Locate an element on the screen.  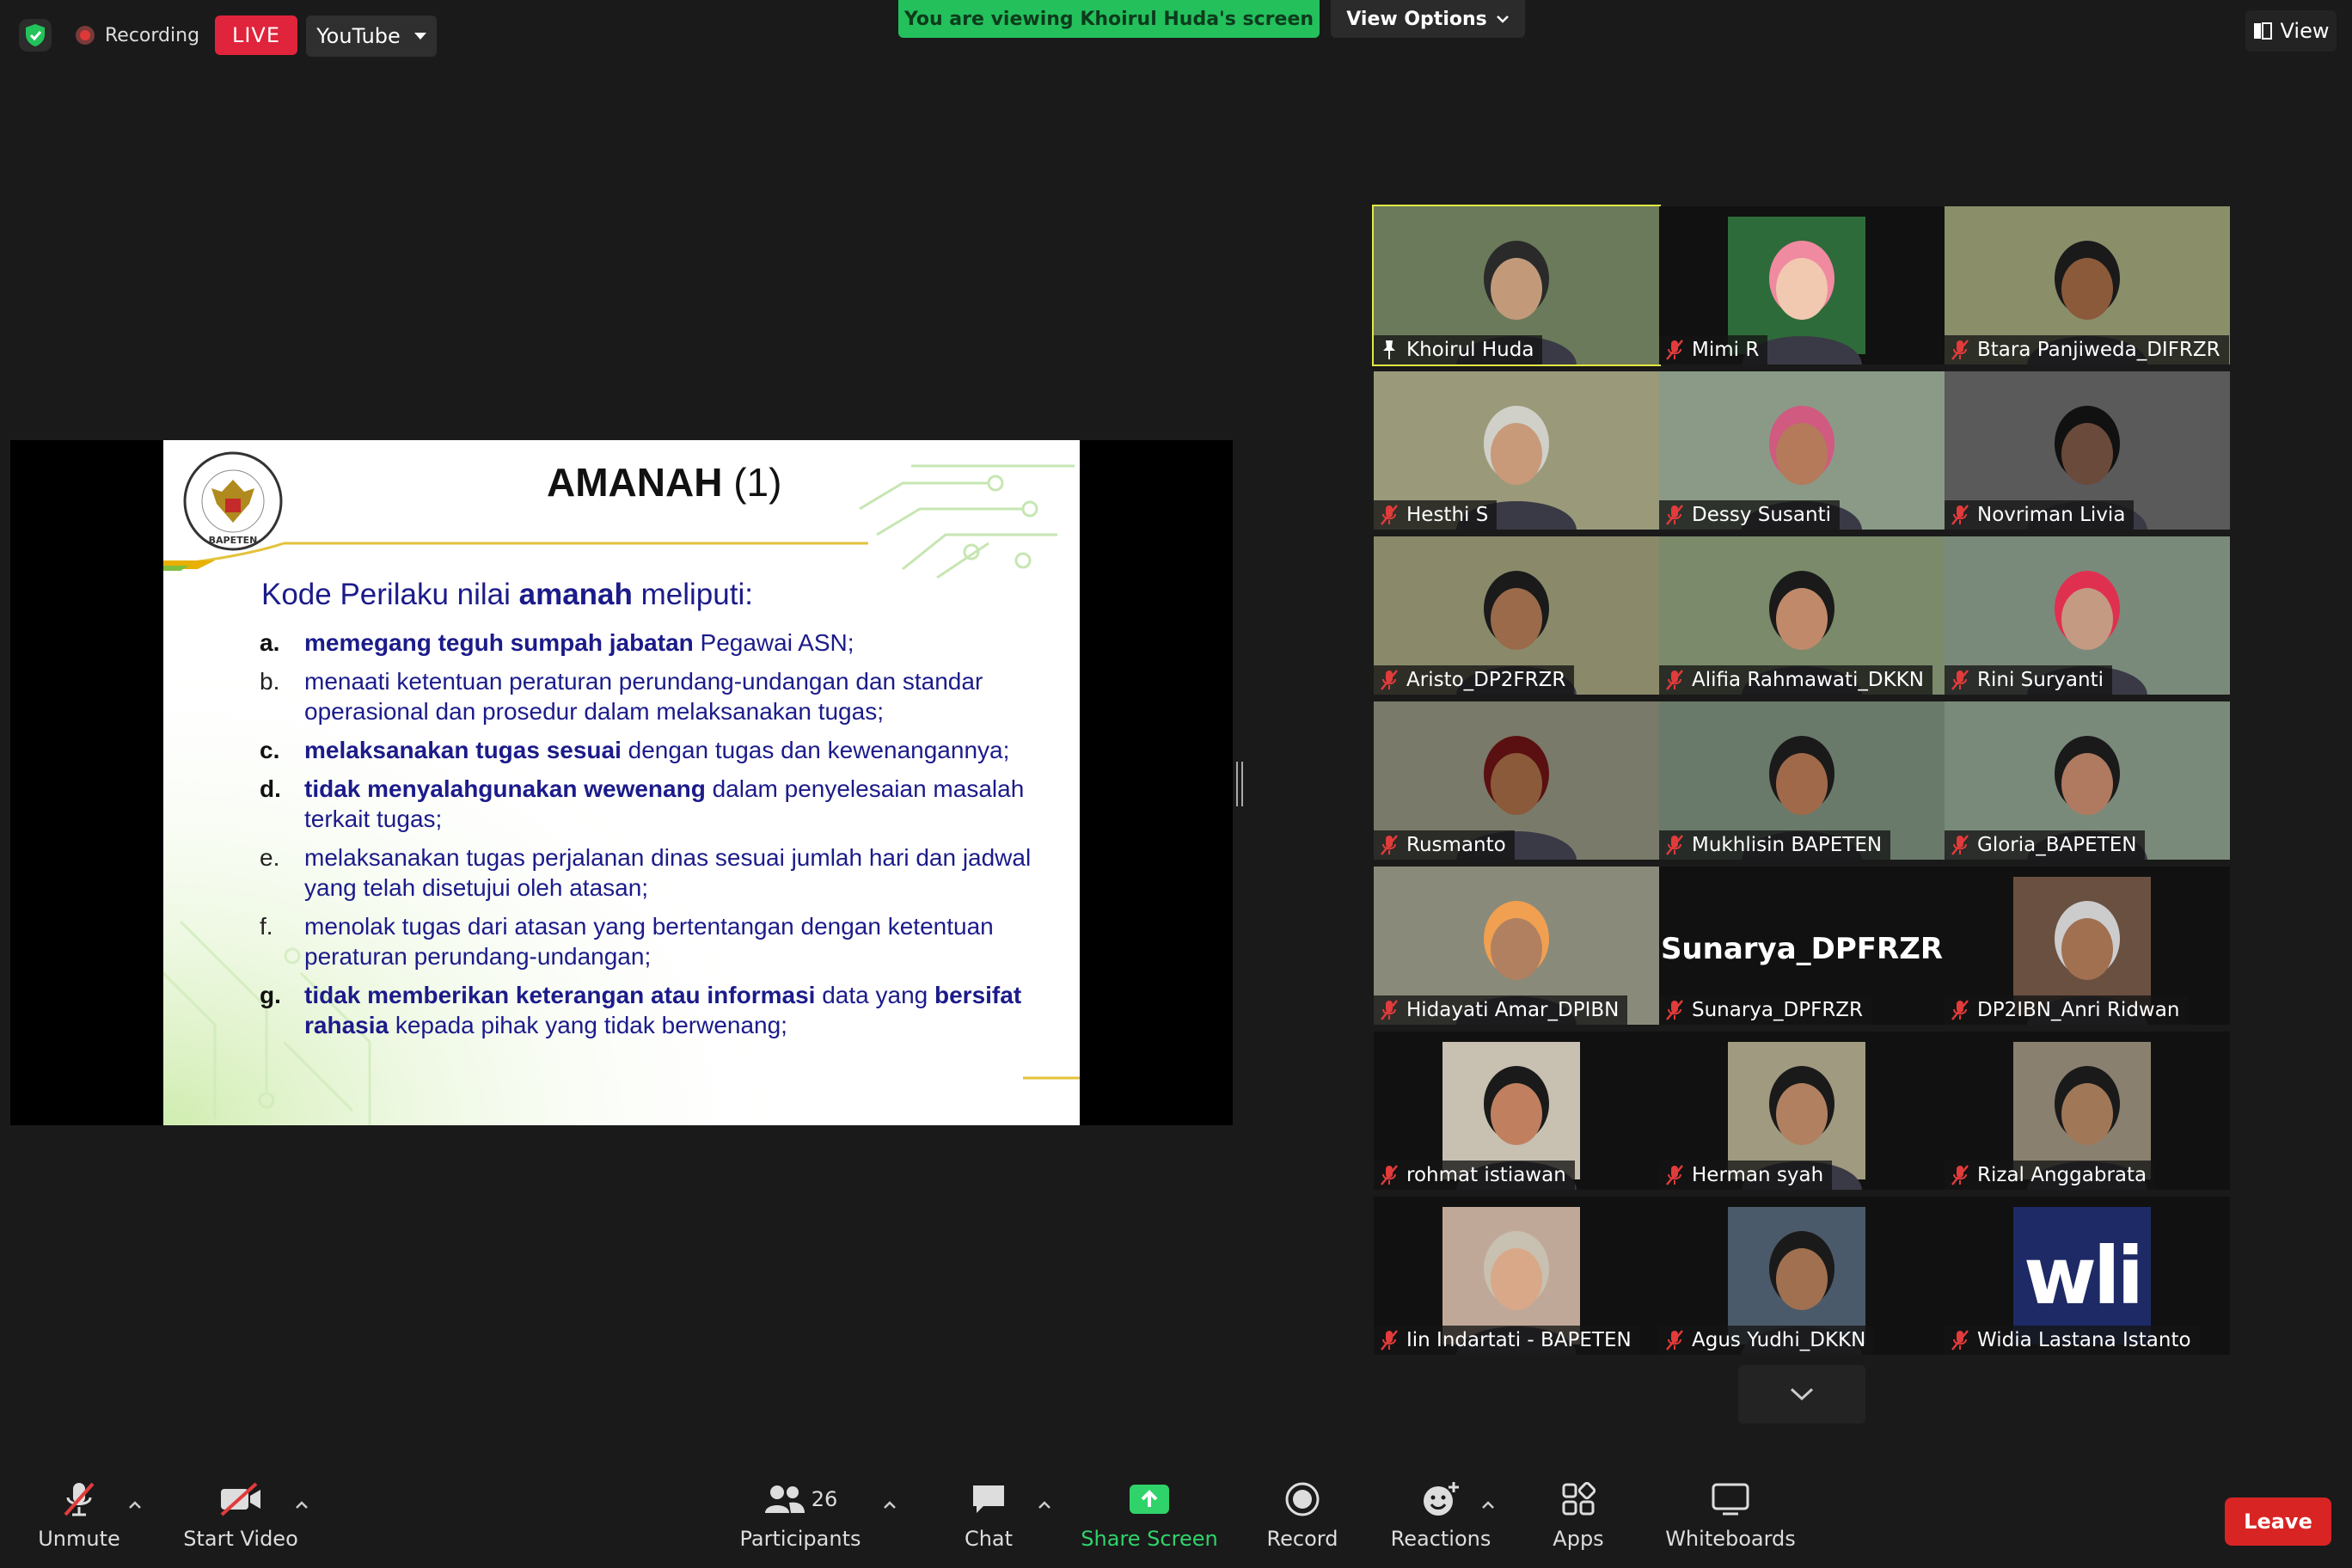
participant-name-tag: Dessy Susanti is located at coordinates (1749, 515).